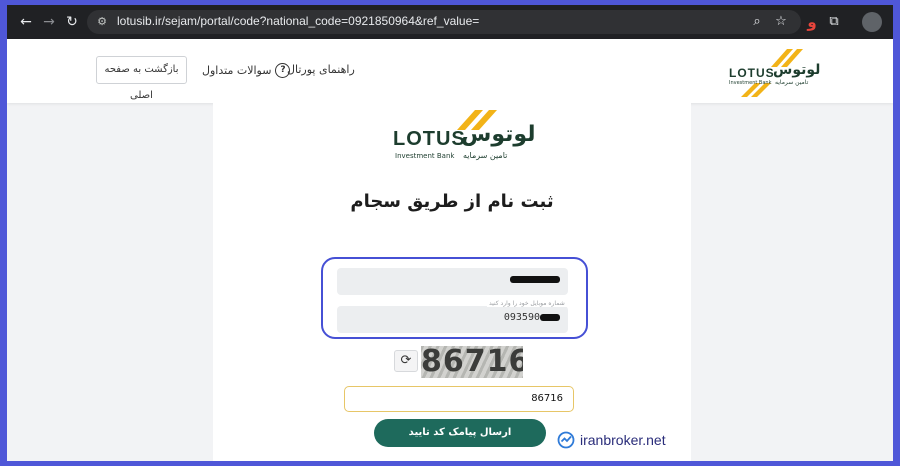 This screenshot has height=466, width=900. What do you see at coordinates (321, 69) in the screenshot?
I see `portal-guide-link: راهنمای پورتال` at bounding box center [321, 69].